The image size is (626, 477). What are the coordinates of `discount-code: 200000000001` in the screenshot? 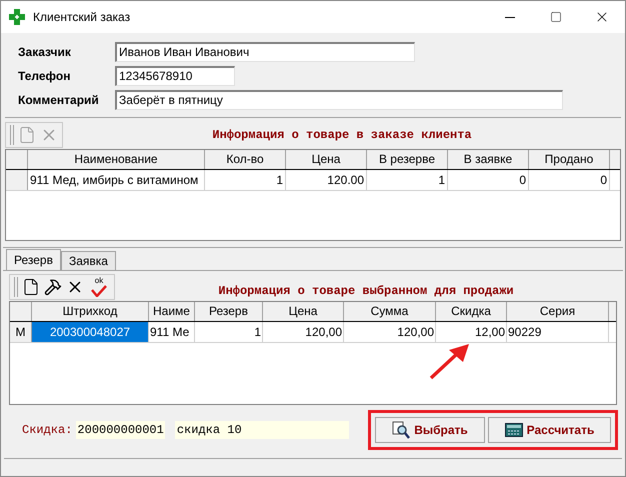 It's located at (120, 430).